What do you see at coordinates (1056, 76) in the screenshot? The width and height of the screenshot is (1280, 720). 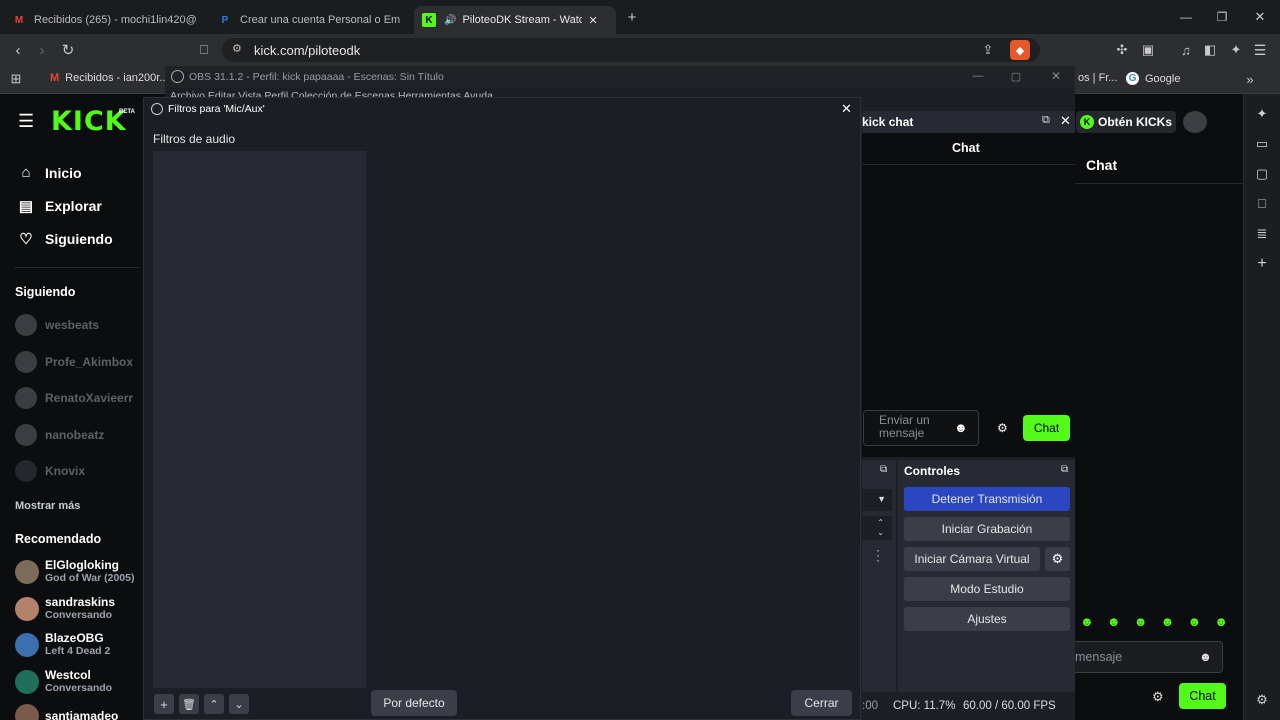 I see `obs-close-icon: ✕` at bounding box center [1056, 76].